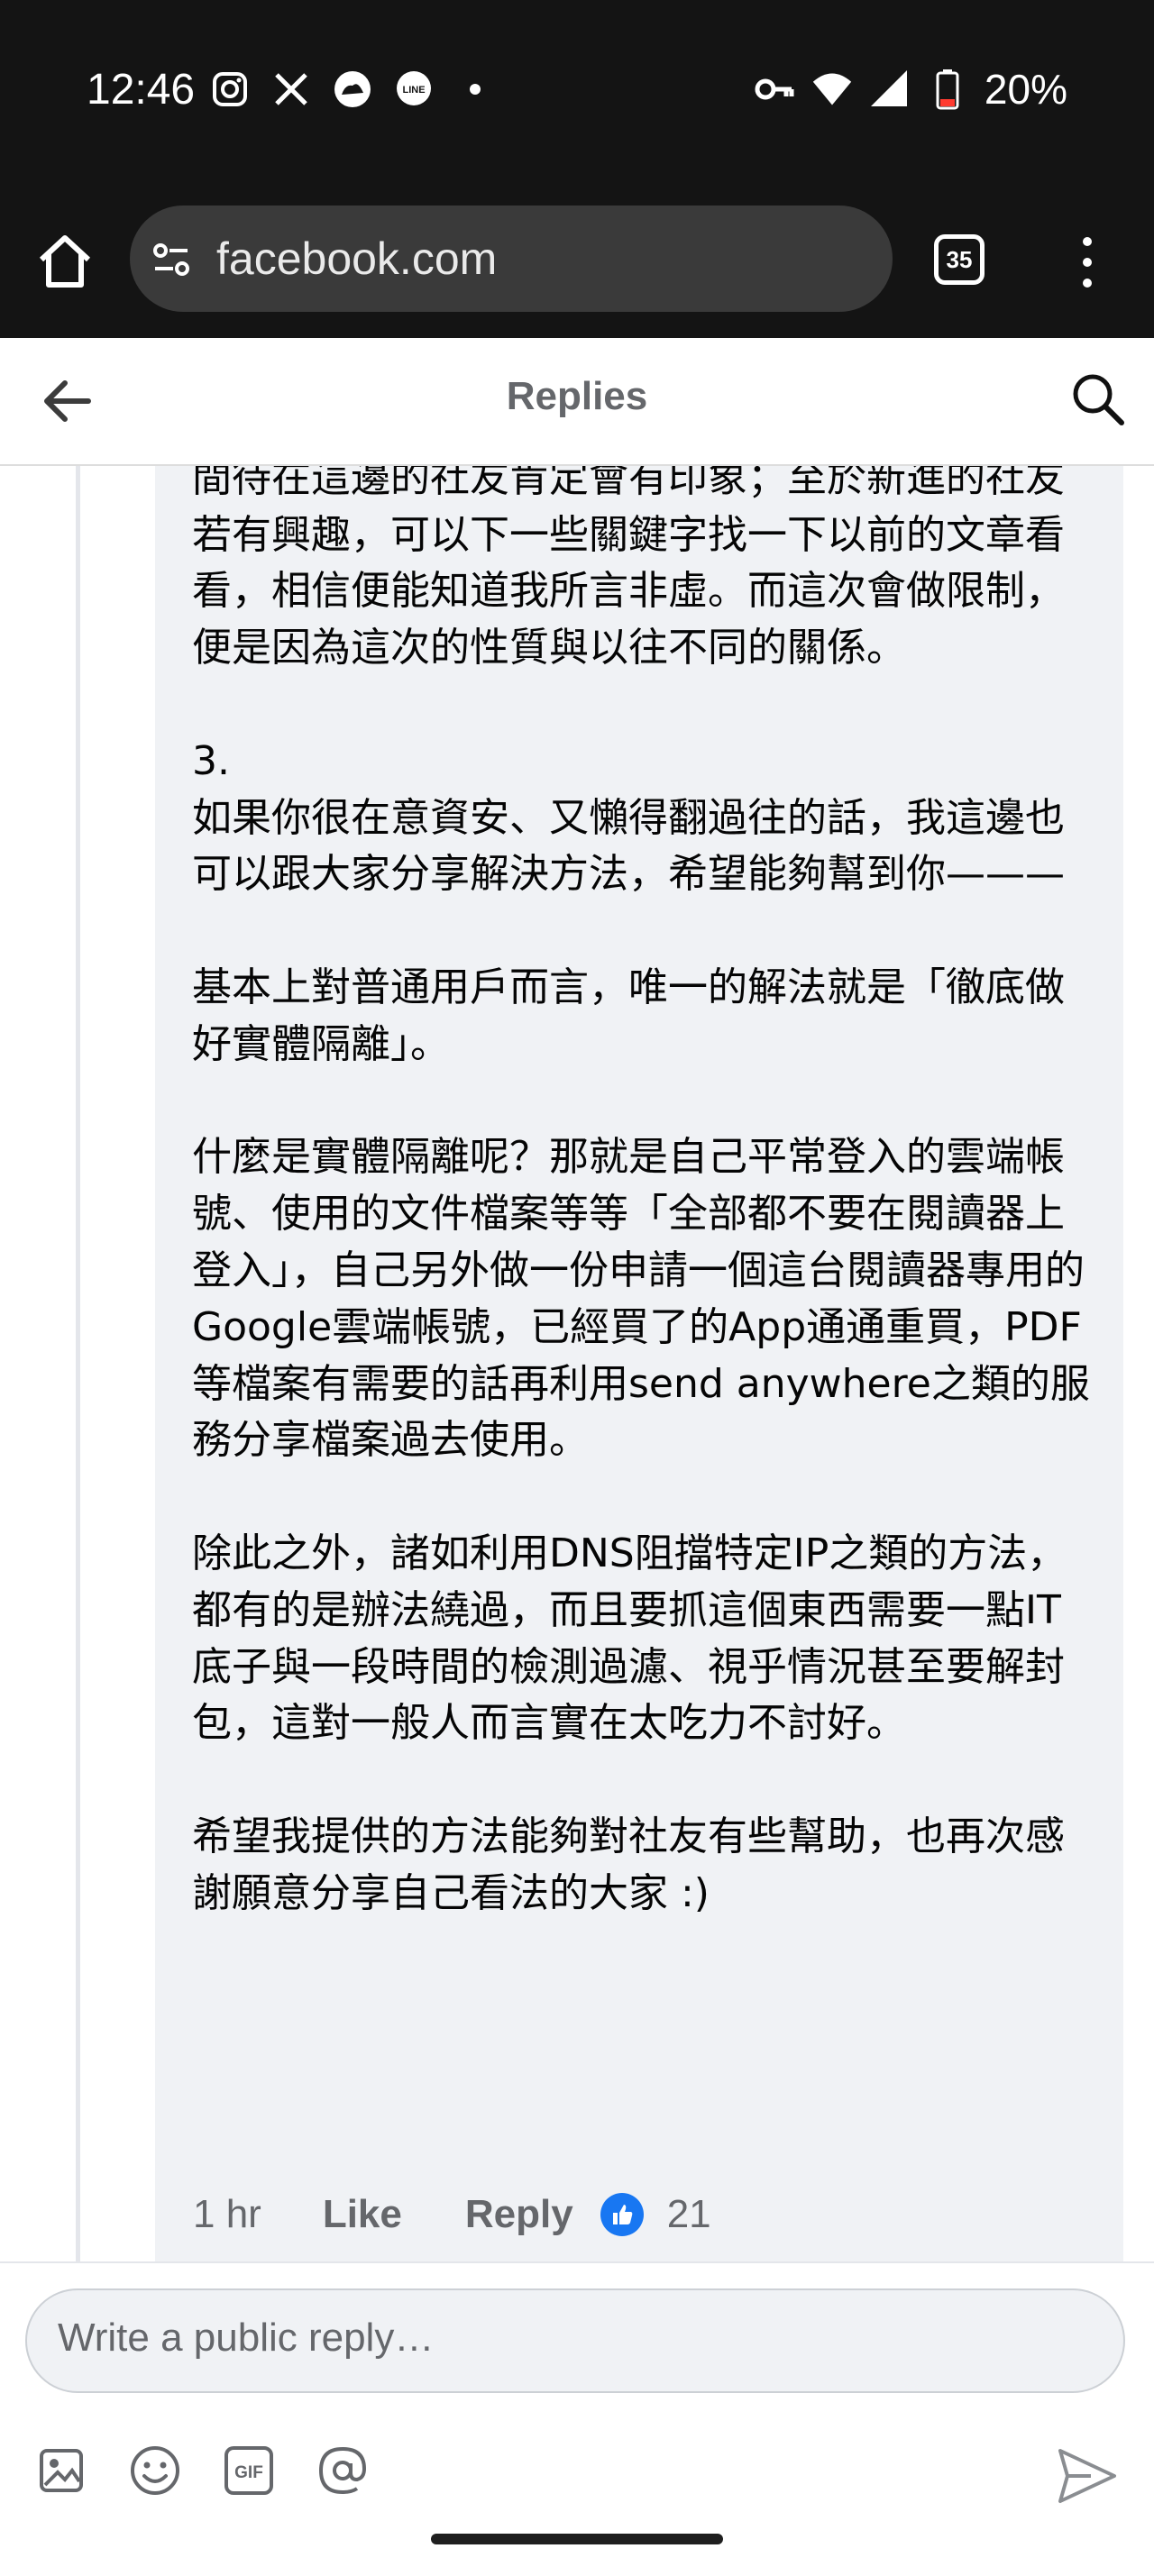 The width and height of the screenshot is (1154, 2576). Describe the element at coordinates (227, 2214) in the screenshot. I see `comment-timestamp: 1 hr` at that location.